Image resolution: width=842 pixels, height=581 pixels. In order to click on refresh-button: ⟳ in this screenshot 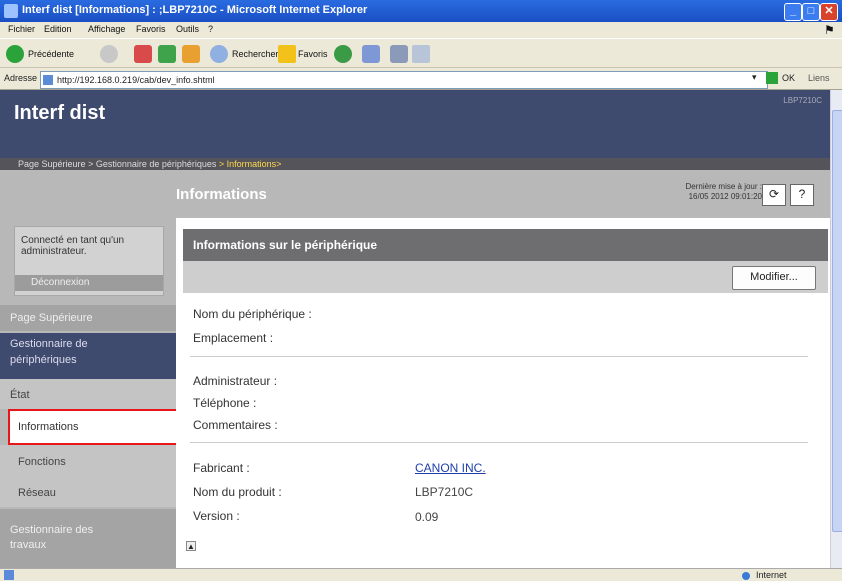, I will do `click(774, 195)`.